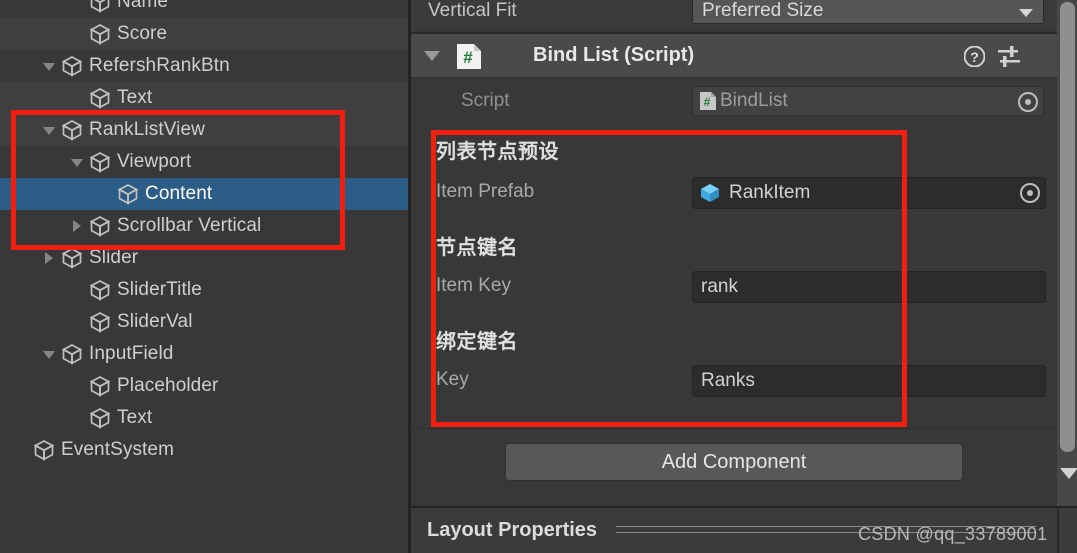 The image size is (1077, 553). What do you see at coordinates (204, 322) in the screenshot?
I see `hierarchy-item-sliderval: SliderVal` at bounding box center [204, 322].